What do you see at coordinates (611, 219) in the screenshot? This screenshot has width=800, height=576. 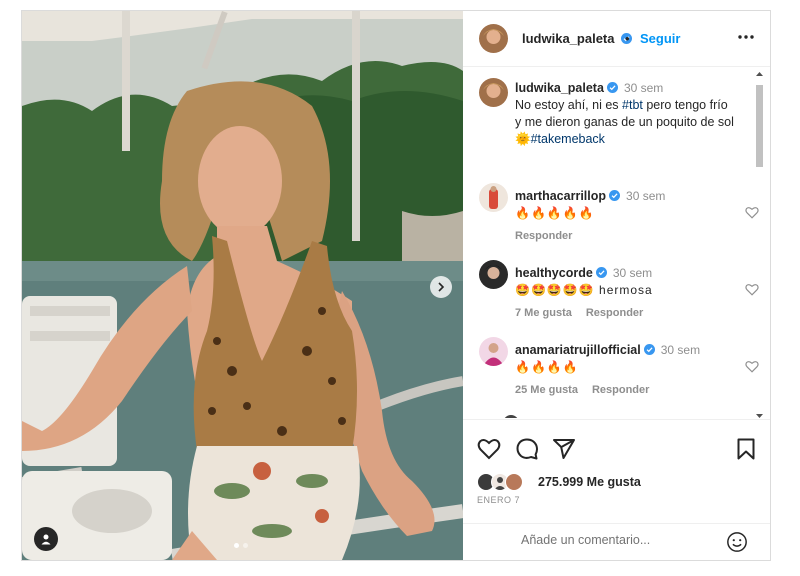 I see `comment-item: marthacarrillop 30 sem 🔥🔥🔥🔥🔥 Responder` at bounding box center [611, 219].